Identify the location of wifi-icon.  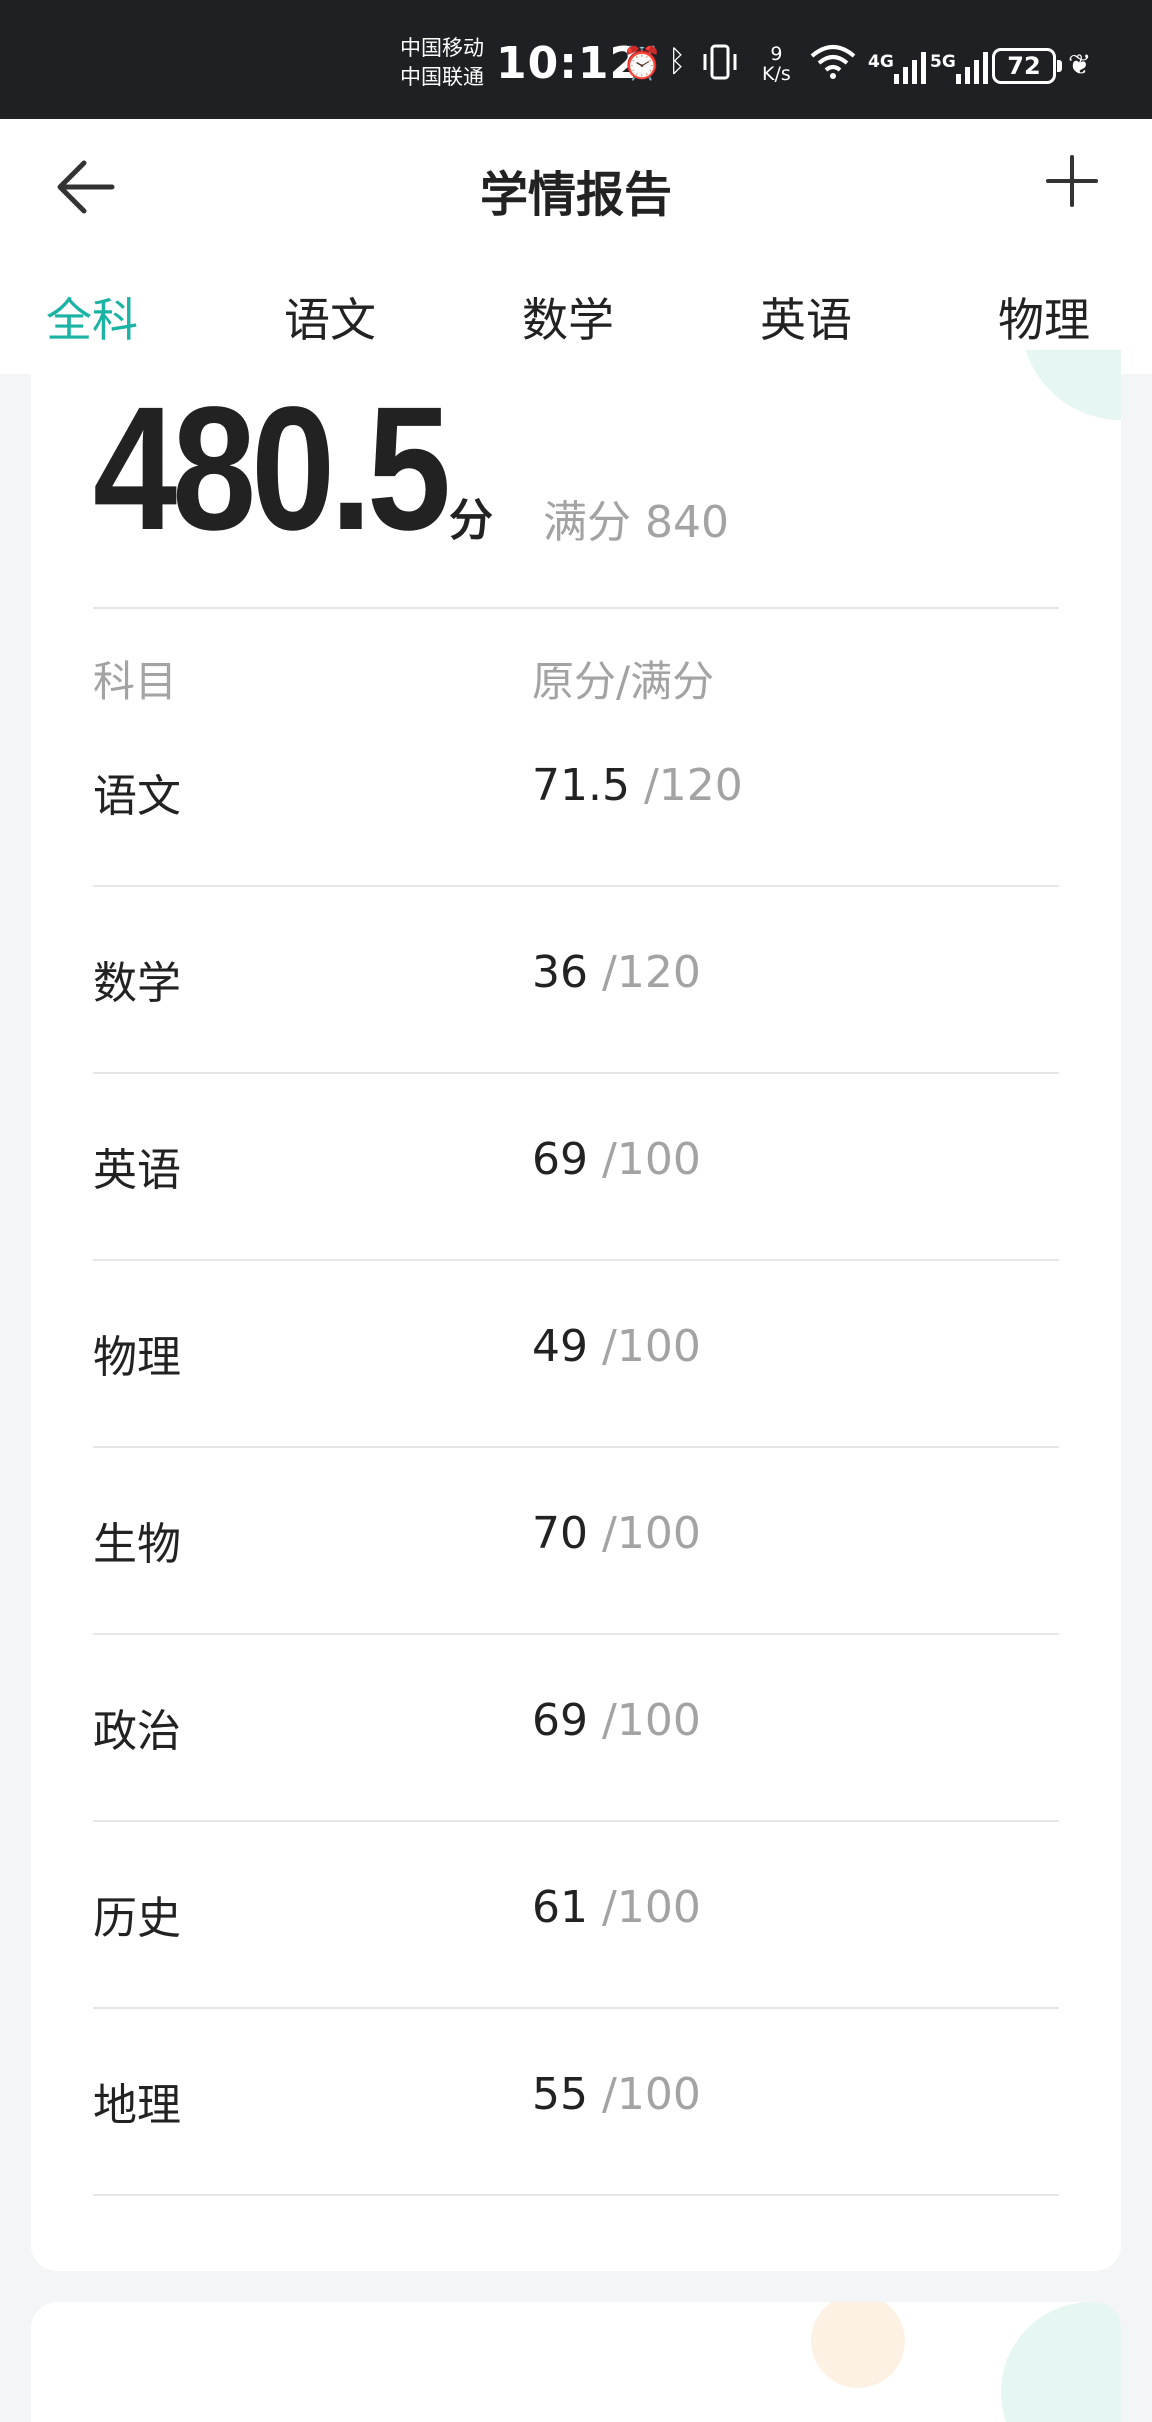
(833, 66).